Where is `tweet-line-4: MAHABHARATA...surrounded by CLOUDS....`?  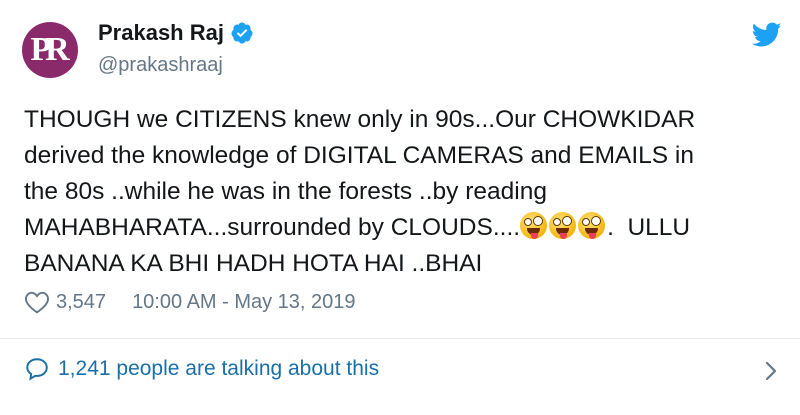
tweet-line-4: MAHABHARATA...surrounded by CLOUDS.... is located at coordinates (272, 227).